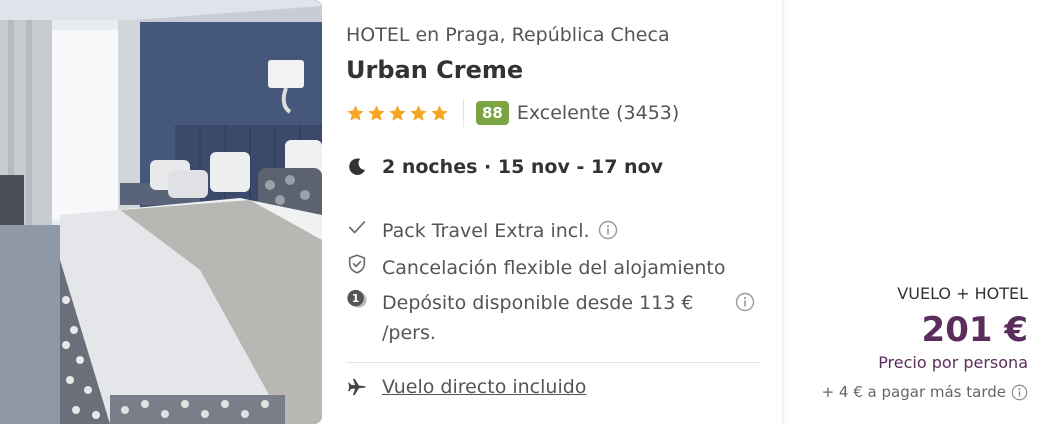 The width and height of the screenshot is (1042, 424). I want to click on shield-icon, so click(357, 264).